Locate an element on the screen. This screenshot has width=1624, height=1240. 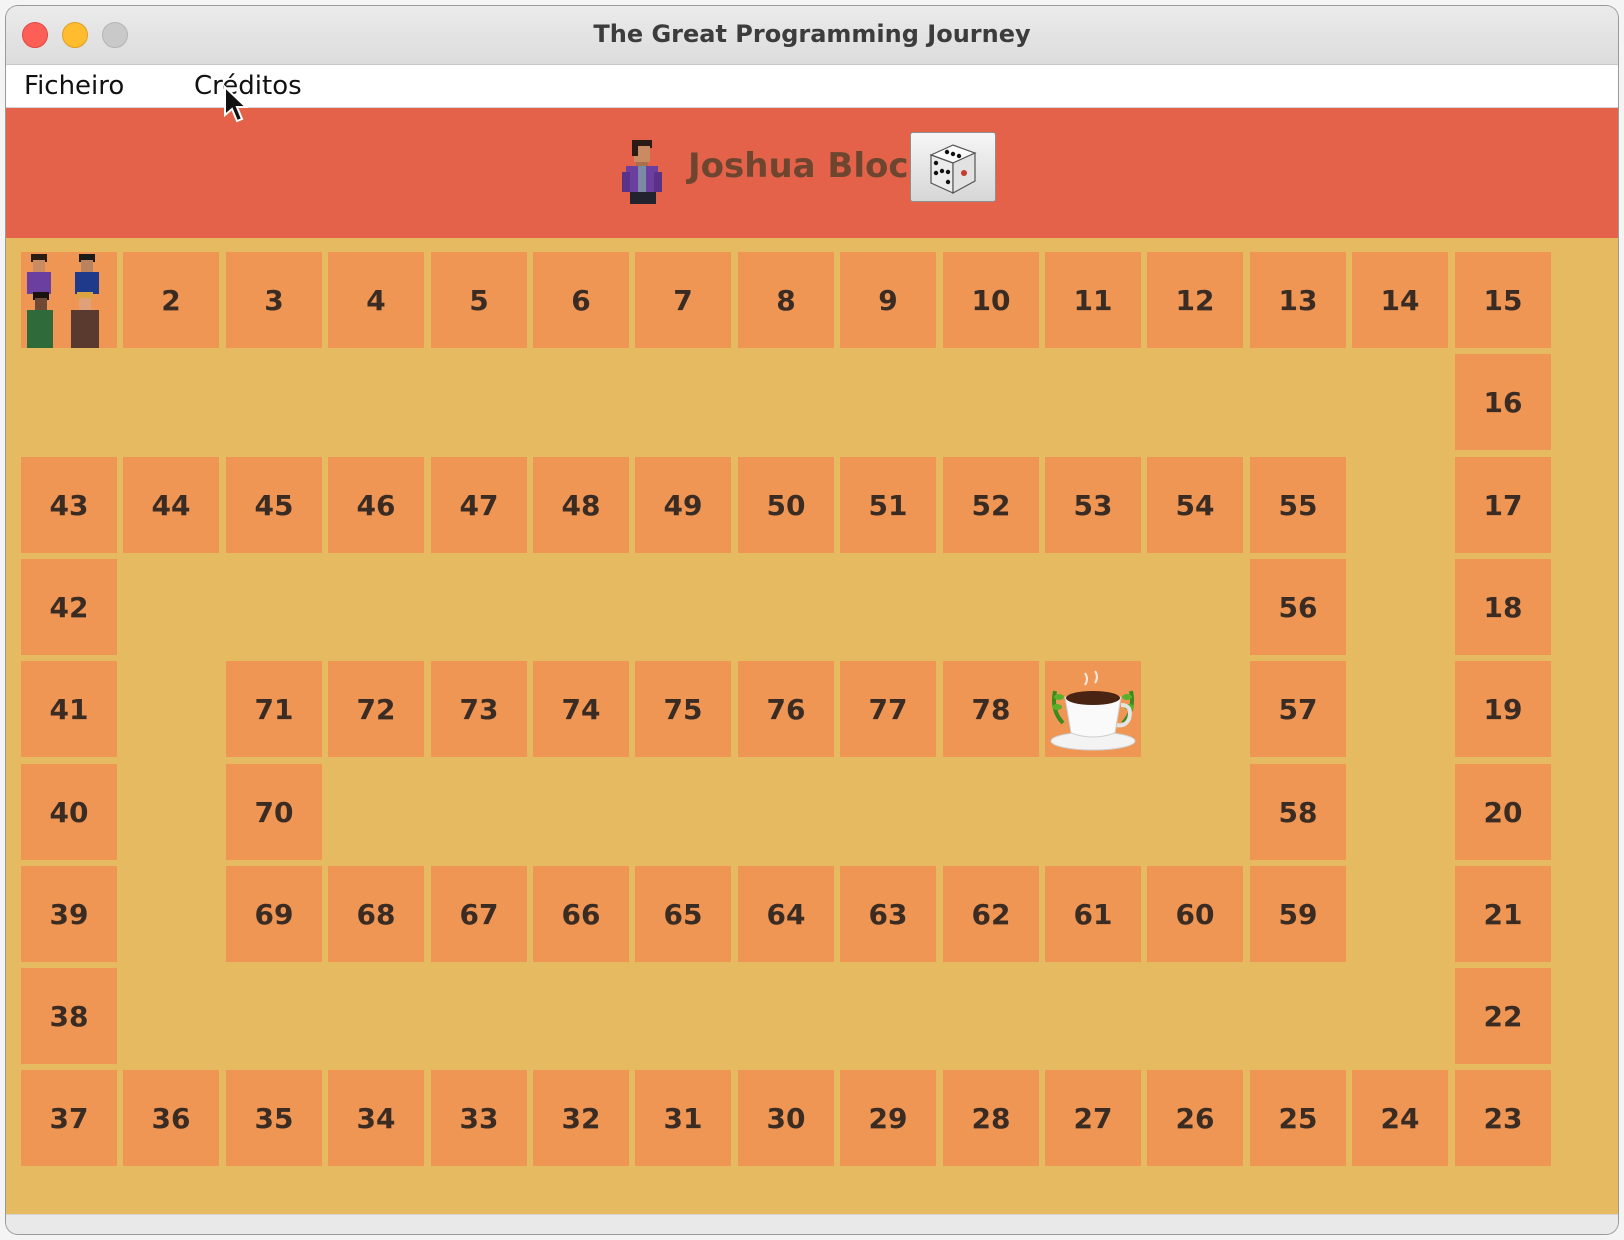
board-cell: 42 is located at coordinates (69, 607).